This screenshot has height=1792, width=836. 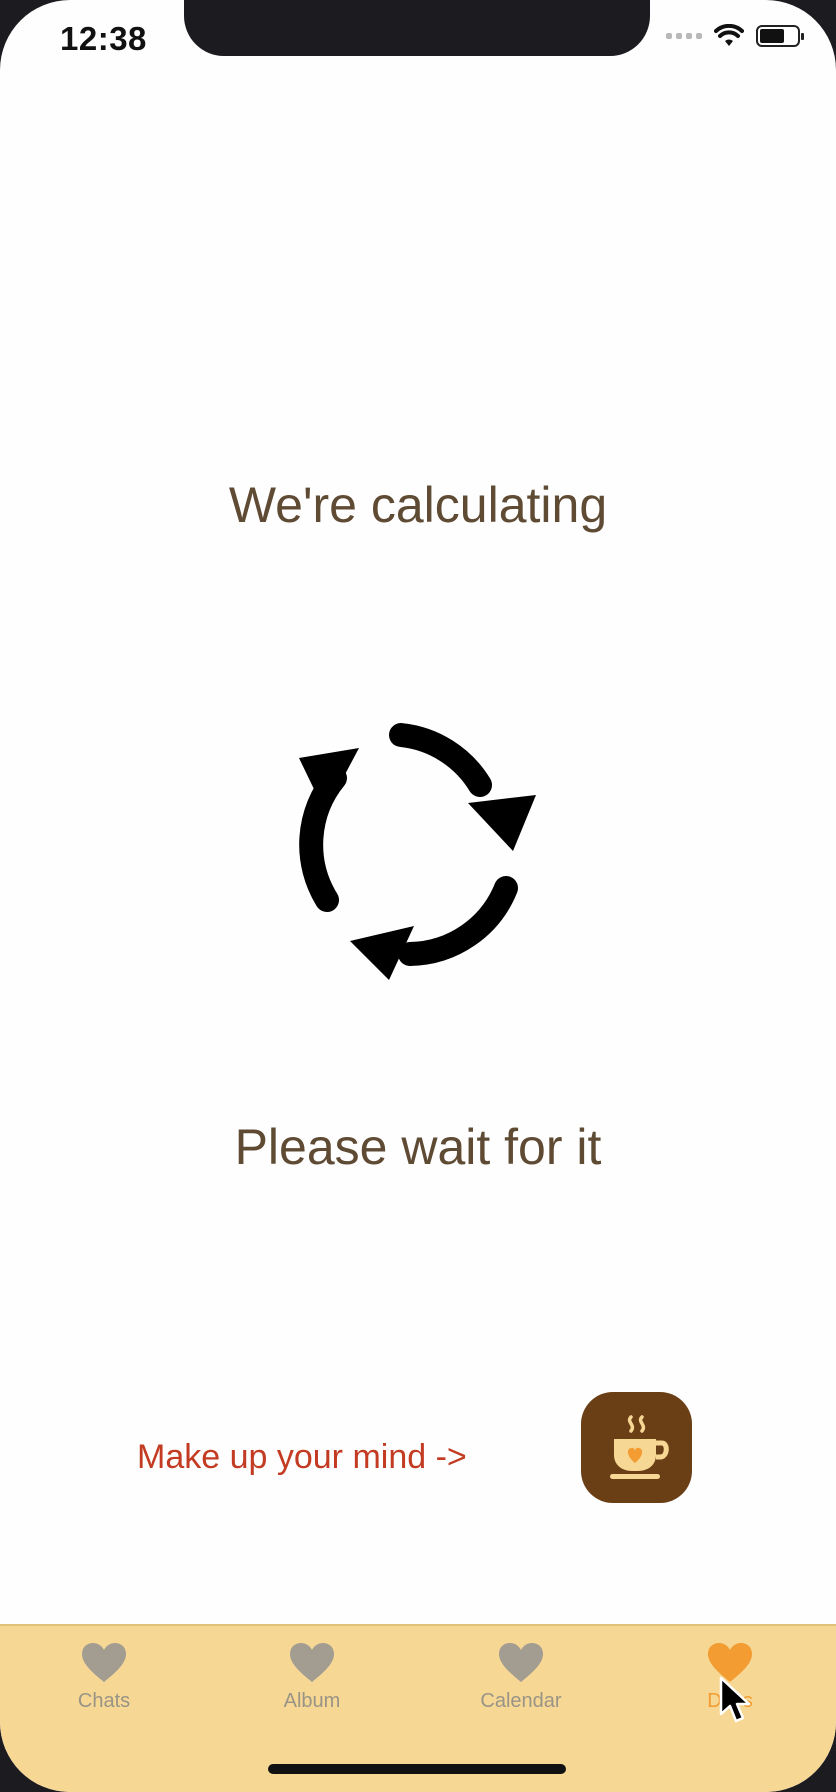 I want to click on coffee-cup-heart-icon, so click(x=639, y=1446).